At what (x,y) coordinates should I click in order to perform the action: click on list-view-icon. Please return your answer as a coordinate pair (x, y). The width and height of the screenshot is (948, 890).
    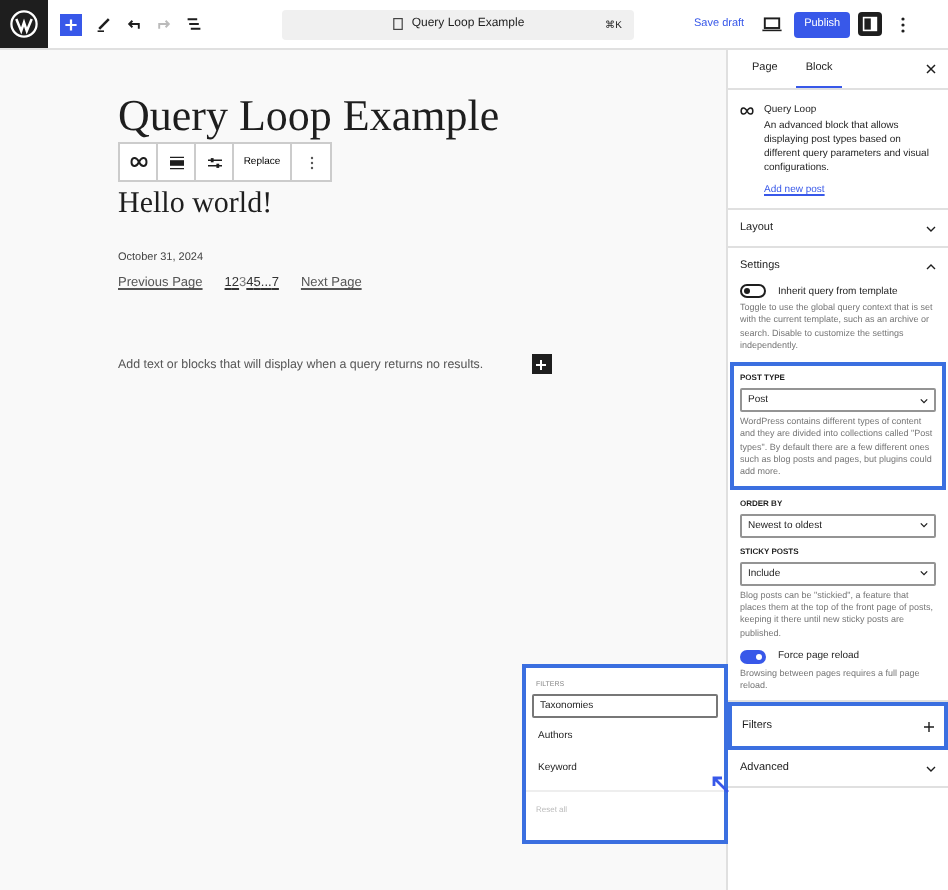
    Looking at the image, I should click on (194, 24).